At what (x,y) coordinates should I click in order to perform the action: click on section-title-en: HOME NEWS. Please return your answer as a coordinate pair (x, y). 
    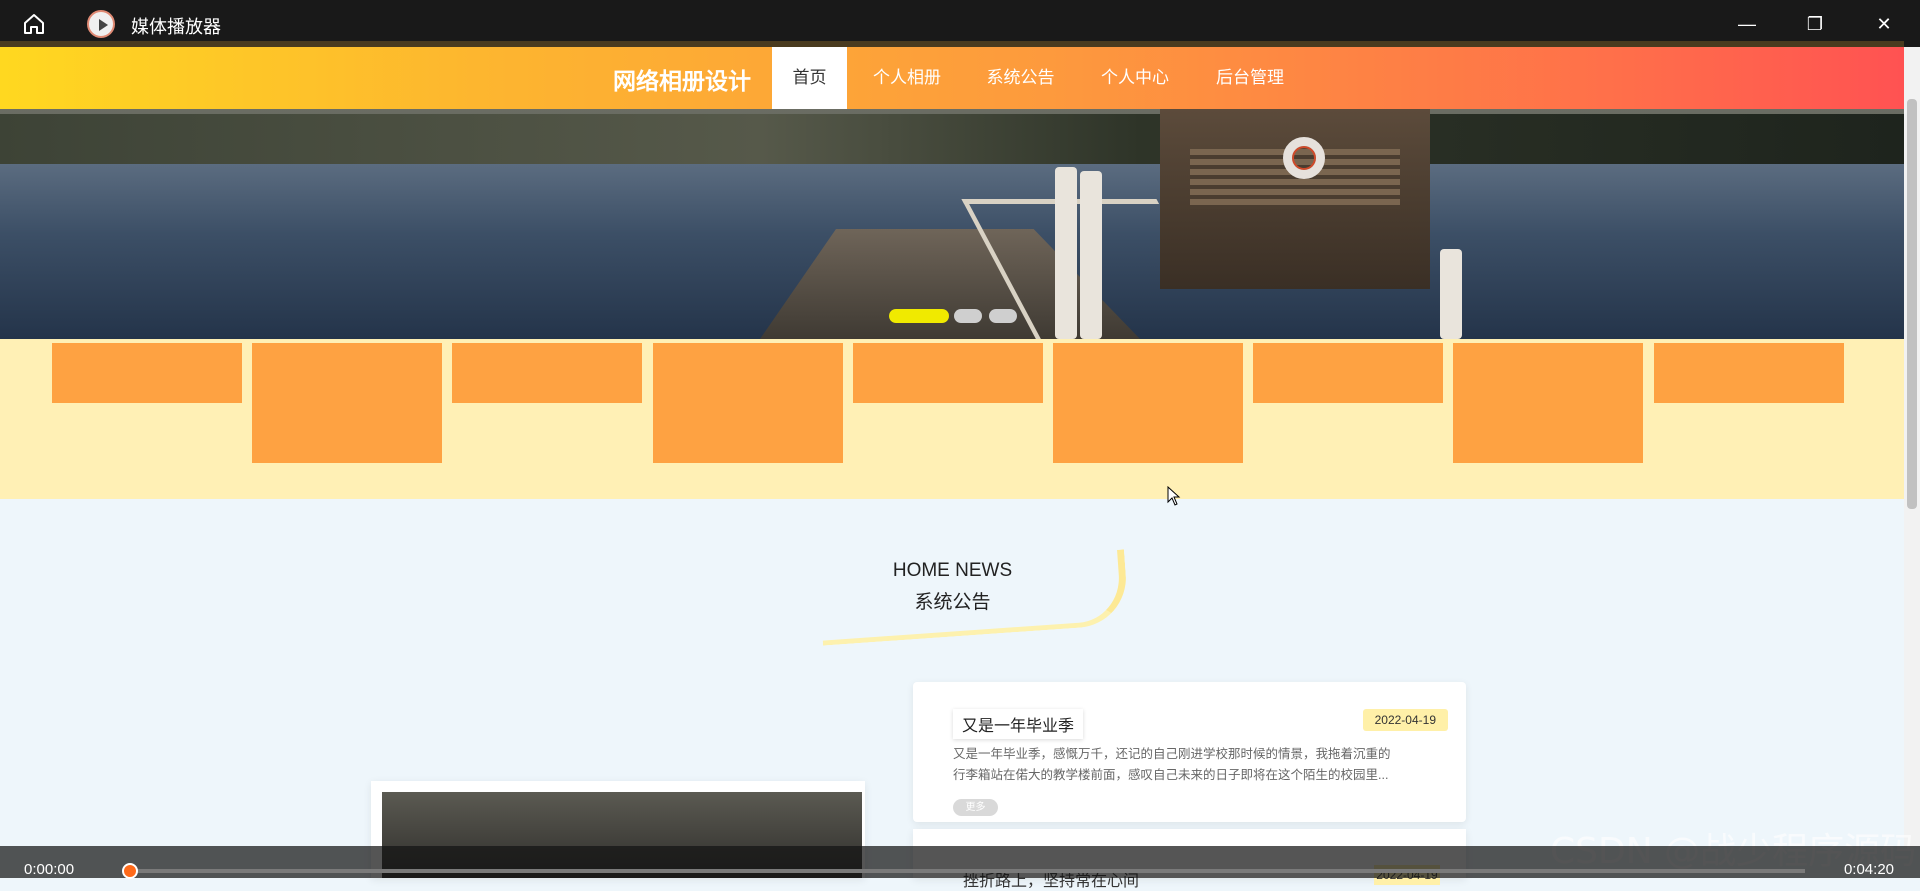
    Looking at the image, I should click on (952, 570).